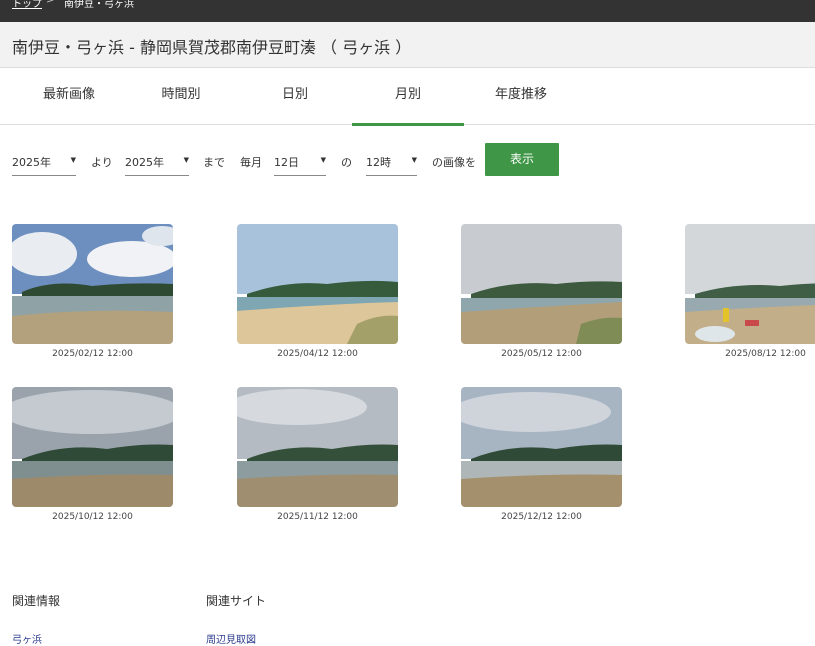  I want to click on image-caption: 2025/05/12 12:00, so click(541, 354).